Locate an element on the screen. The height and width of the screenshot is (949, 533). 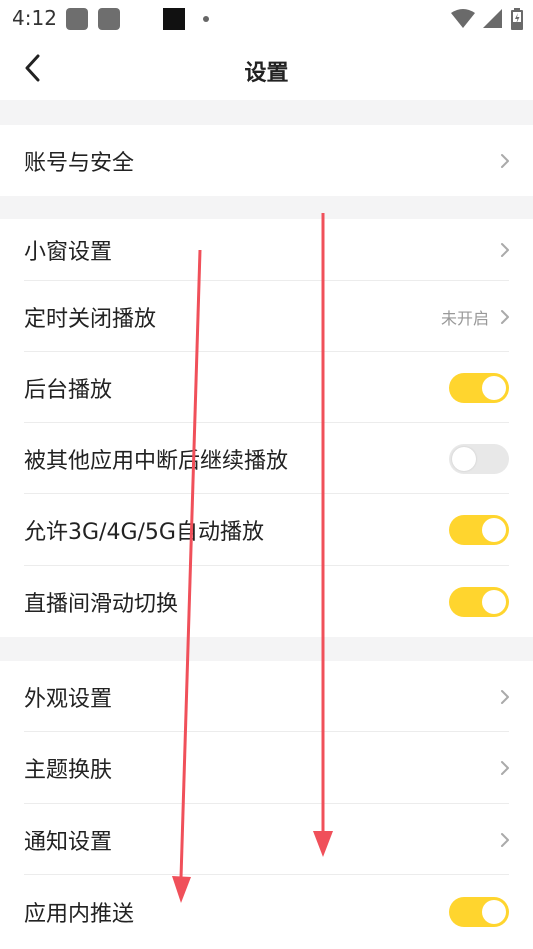
mobile-autoplay-toggle is located at coordinates (479, 530).